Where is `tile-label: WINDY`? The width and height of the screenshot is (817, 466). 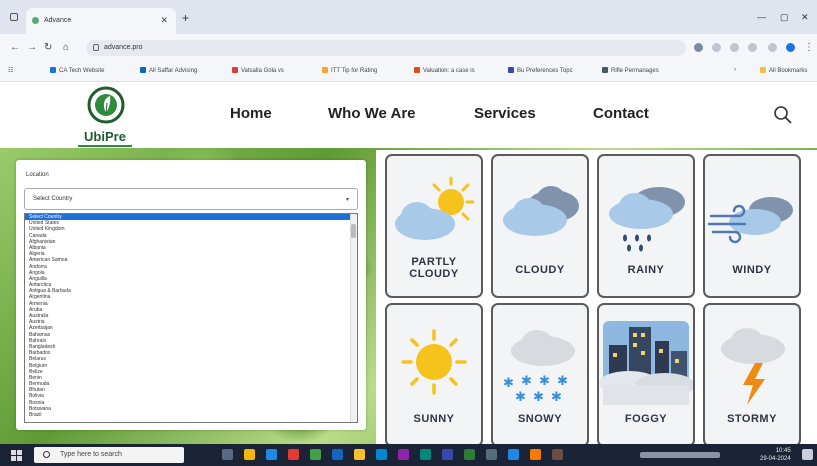
tile-label: WINDY is located at coordinates (752, 270).